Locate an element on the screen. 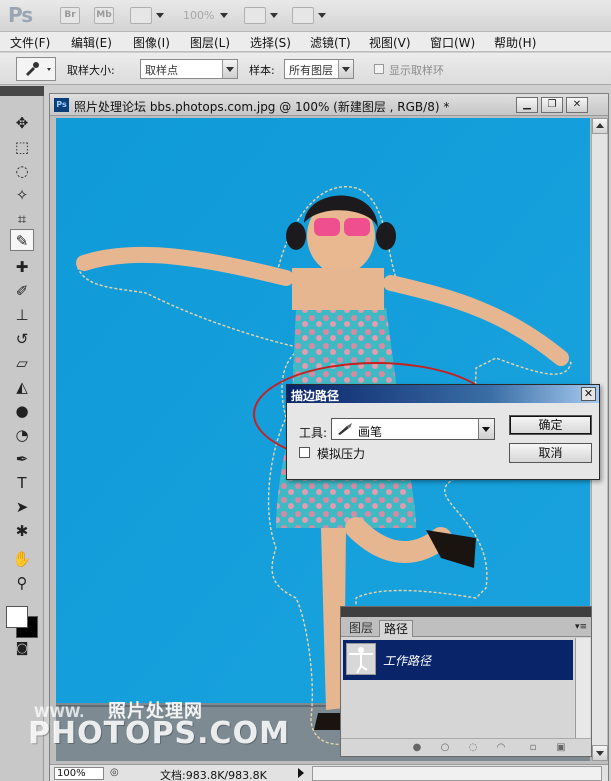  screen-mode-icon is located at coordinates (303, 15).